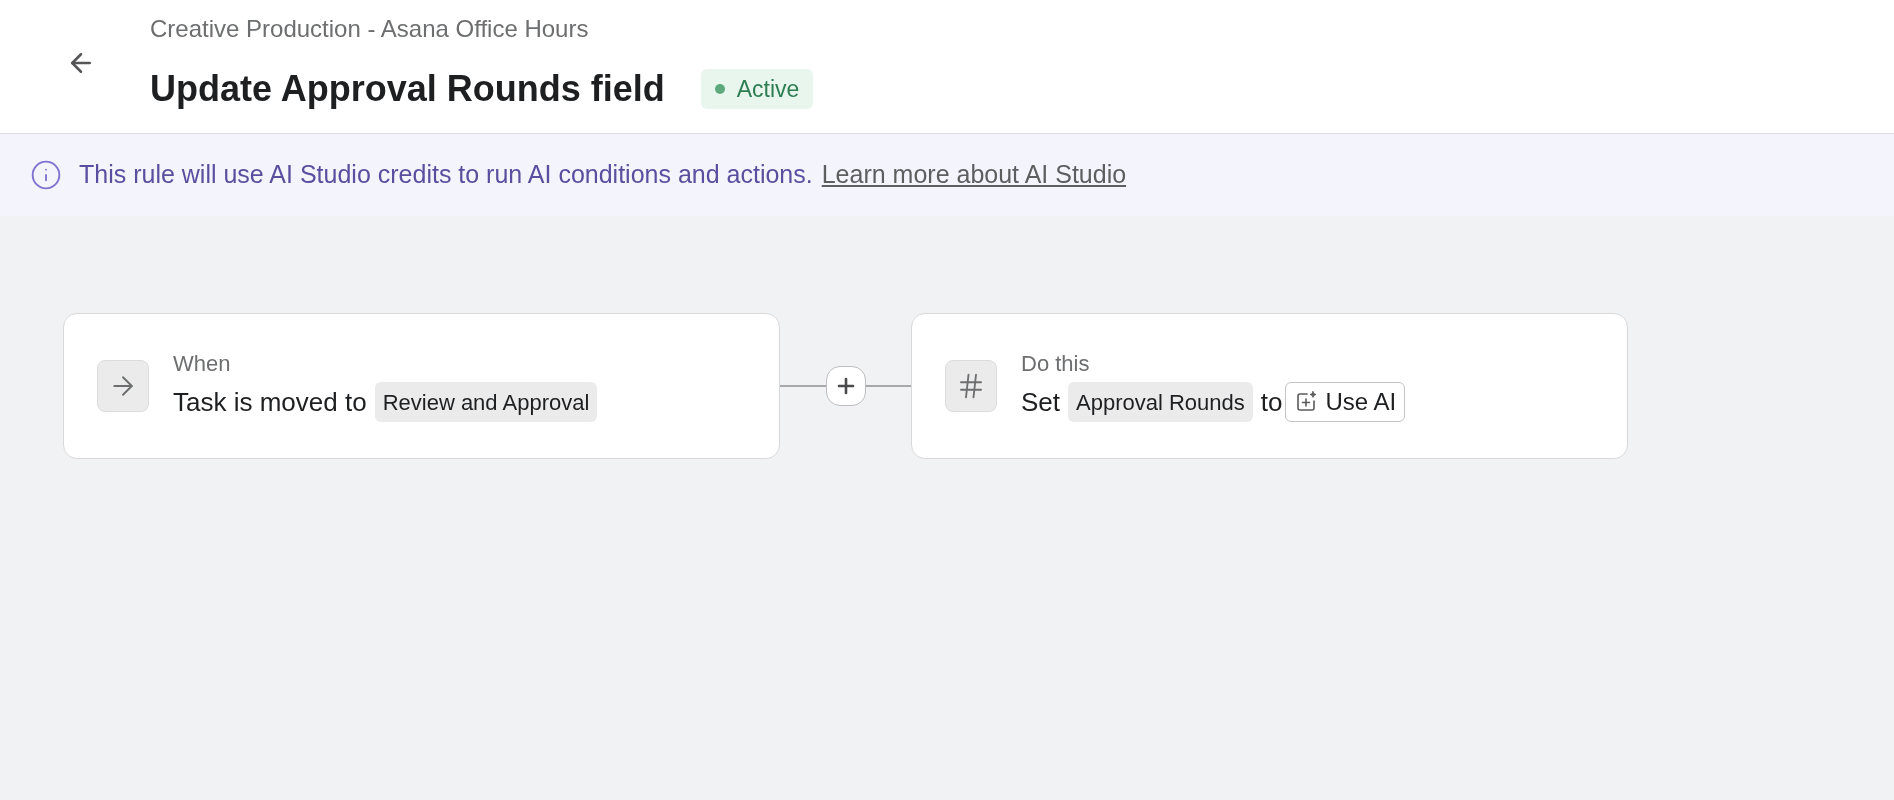 This screenshot has width=1894, height=800. What do you see at coordinates (971, 386) in the screenshot?
I see `hash-icon` at bounding box center [971, 386].